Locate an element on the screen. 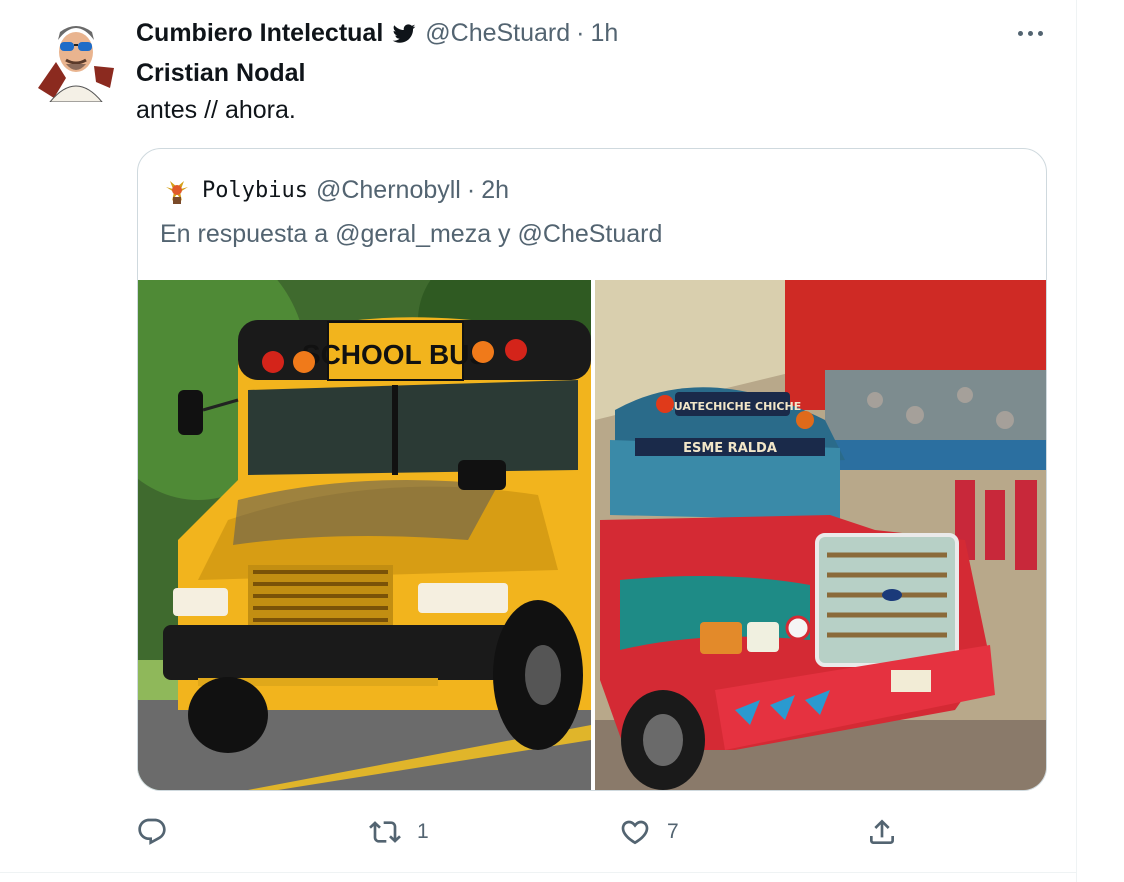 This screenshot has width=1124, height=882. reply-icon is located at coordinates (152, 831).